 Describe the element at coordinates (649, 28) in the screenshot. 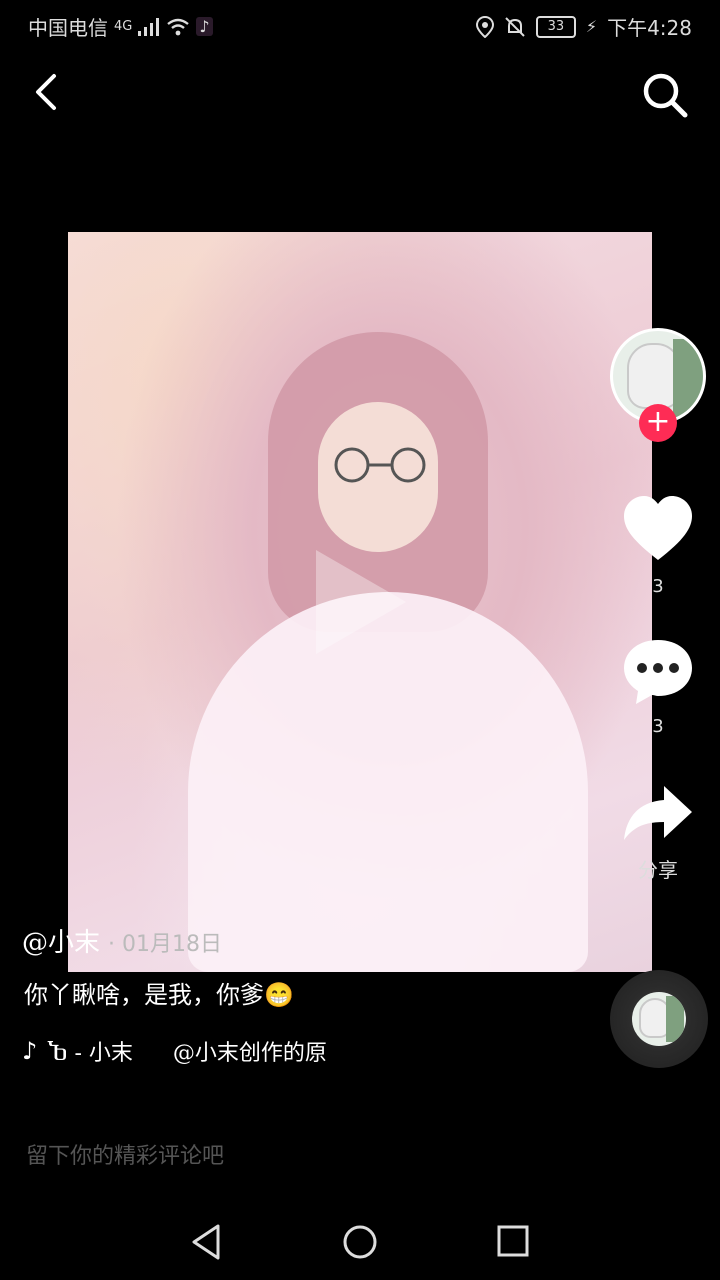

I see `clock: 下午4:28` at that location.